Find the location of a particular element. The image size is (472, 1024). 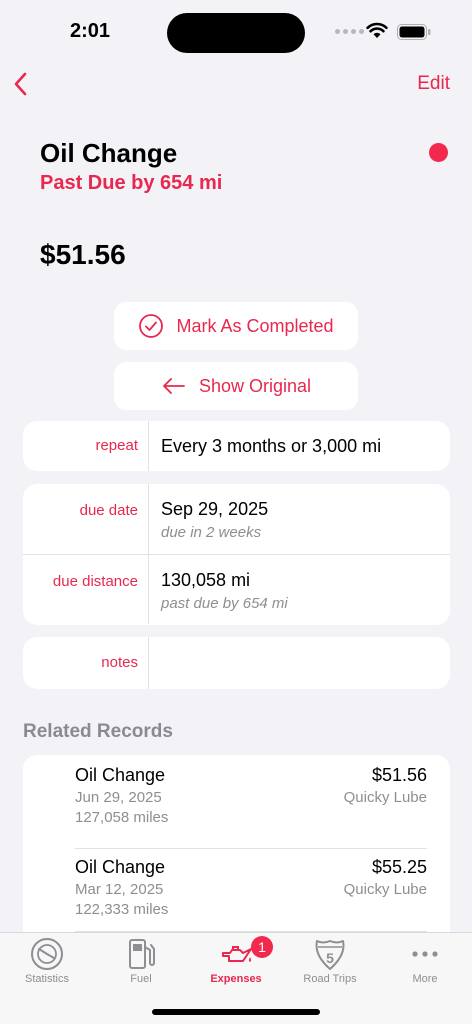

due-date-row: due date Sep 29, 2025 due in 2 weeks is located at coordinates (236, 519).